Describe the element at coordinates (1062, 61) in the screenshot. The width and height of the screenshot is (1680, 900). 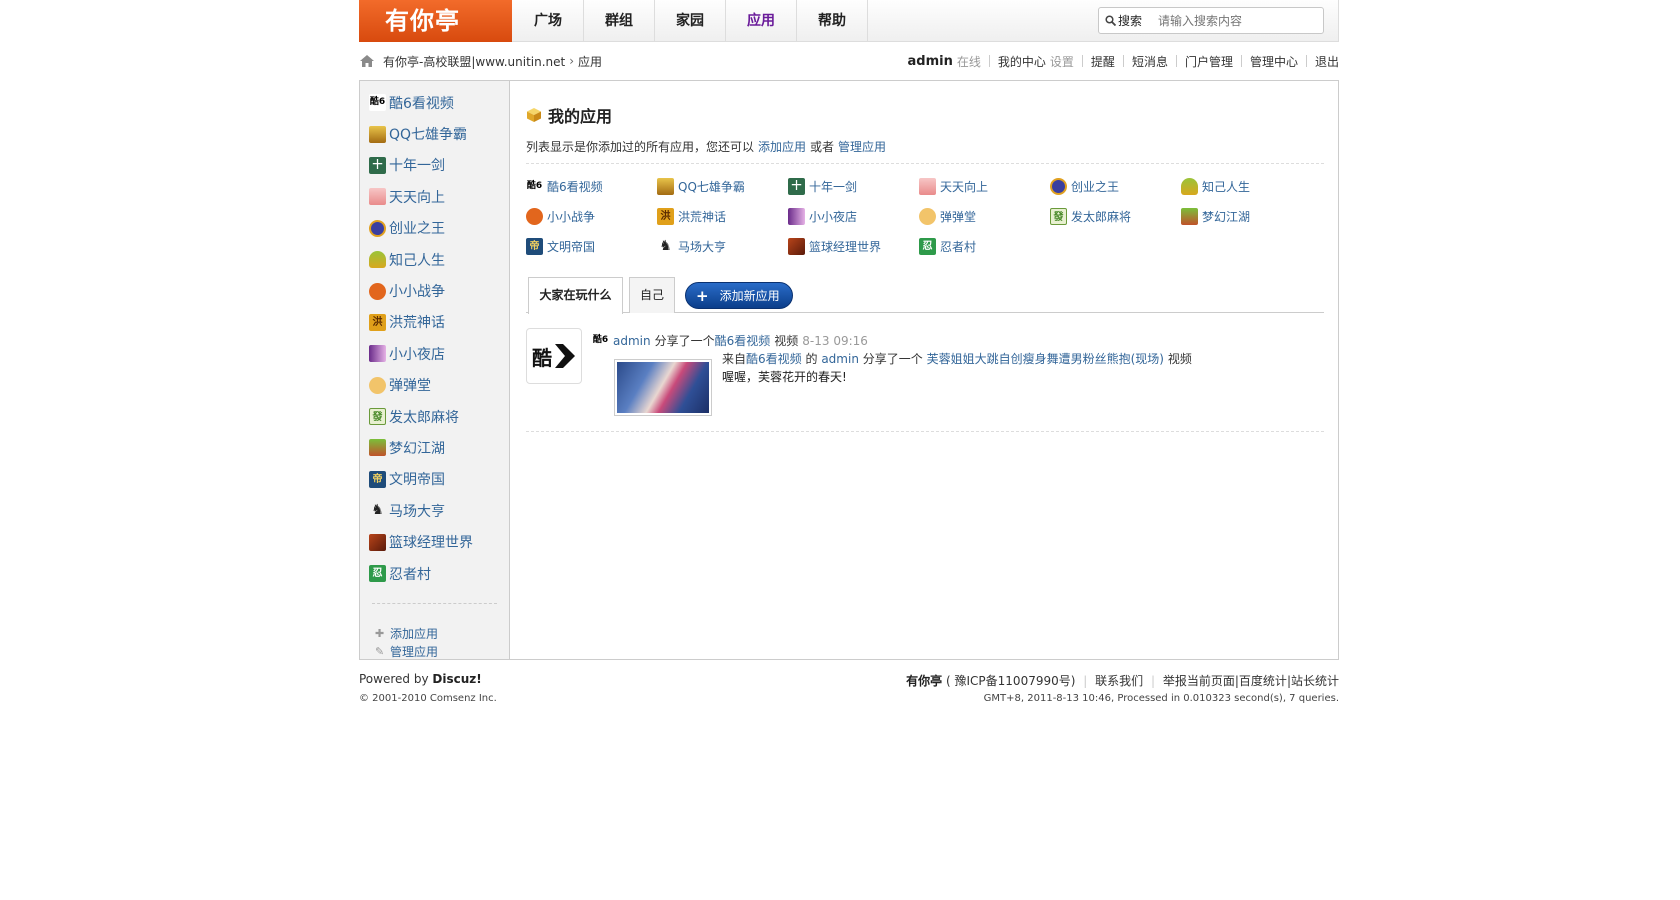
I see `settings-link: 设置` at that location.